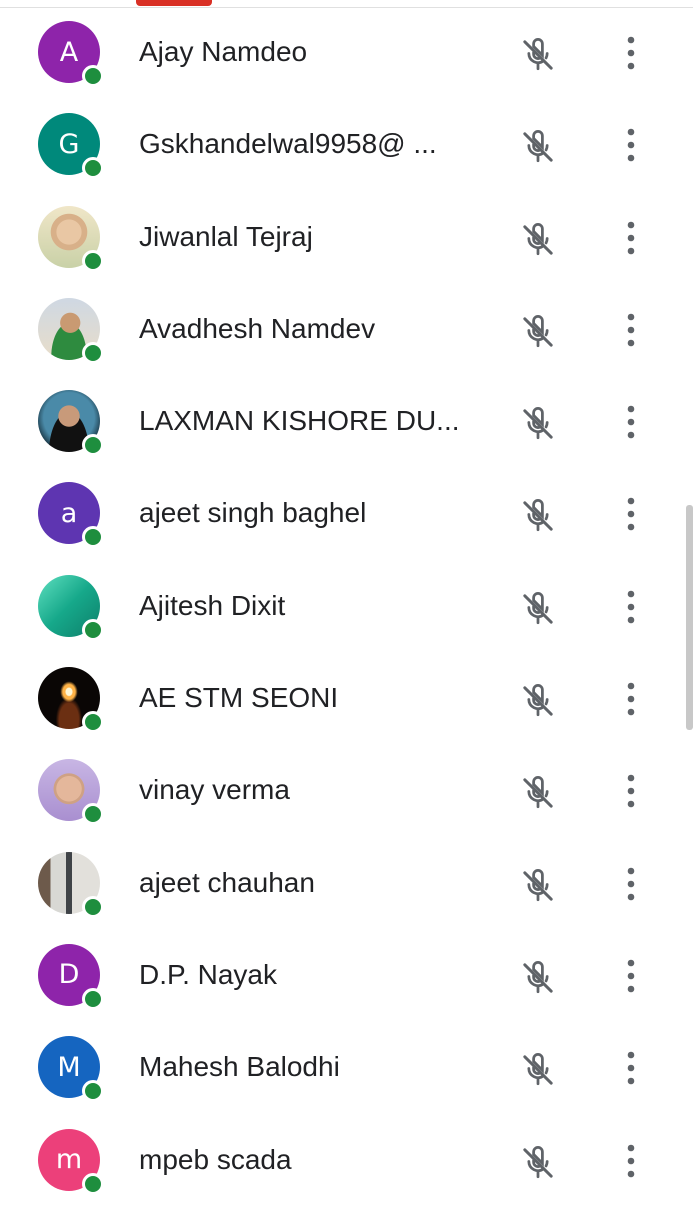 This screenshot has height=1205, width=693. I want to click on participant-name: mpeb scada, so click(215, 1159).